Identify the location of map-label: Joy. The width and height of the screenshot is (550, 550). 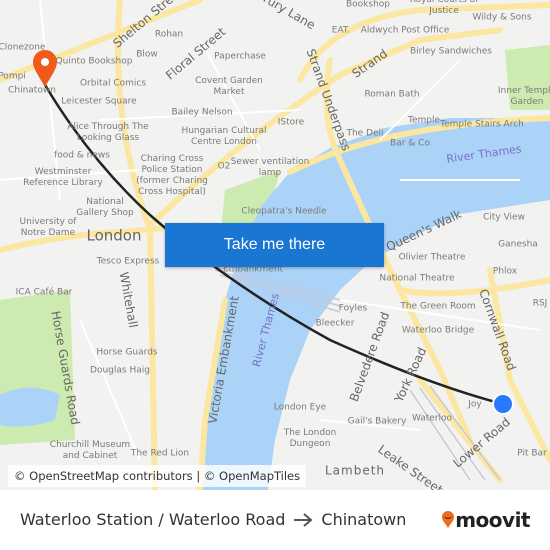
(475, 404).